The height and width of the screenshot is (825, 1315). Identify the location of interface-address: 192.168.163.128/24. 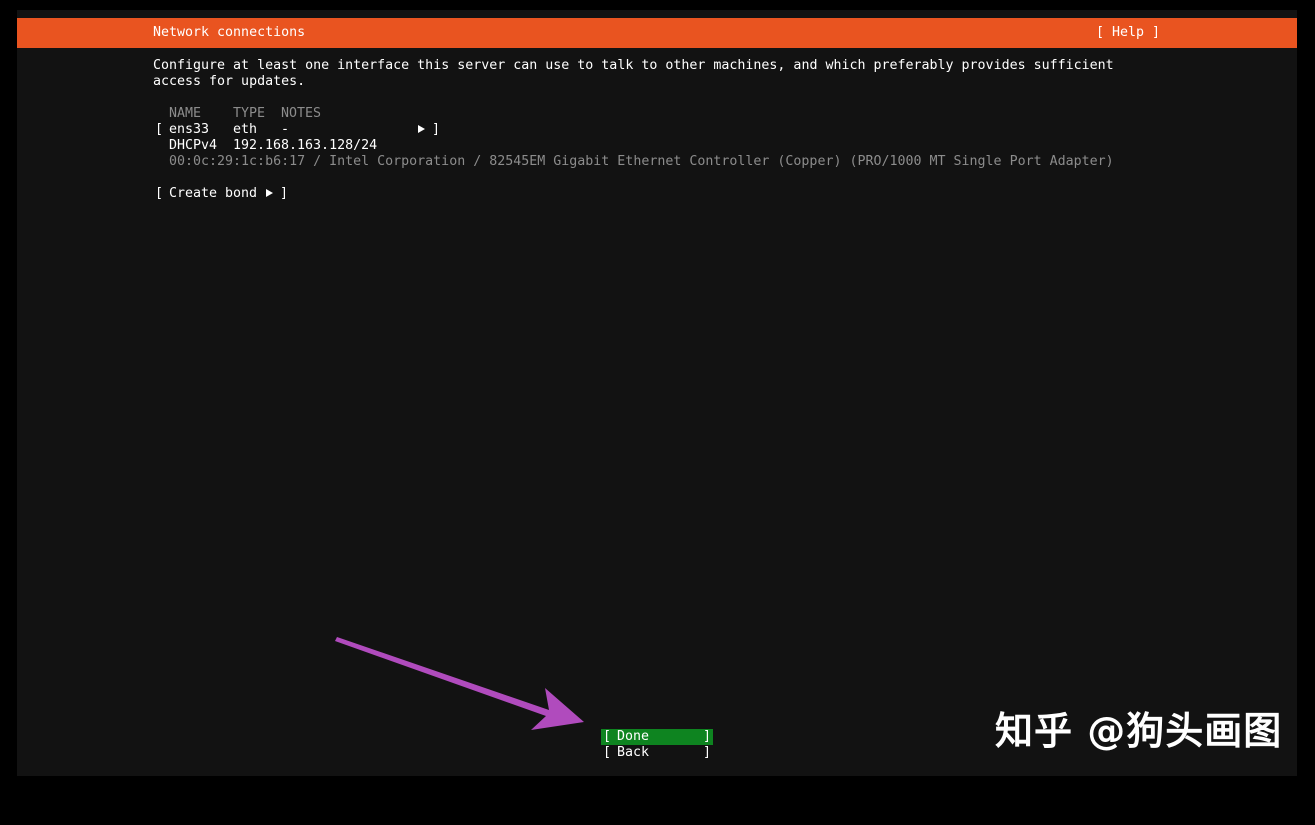
(305, 145).